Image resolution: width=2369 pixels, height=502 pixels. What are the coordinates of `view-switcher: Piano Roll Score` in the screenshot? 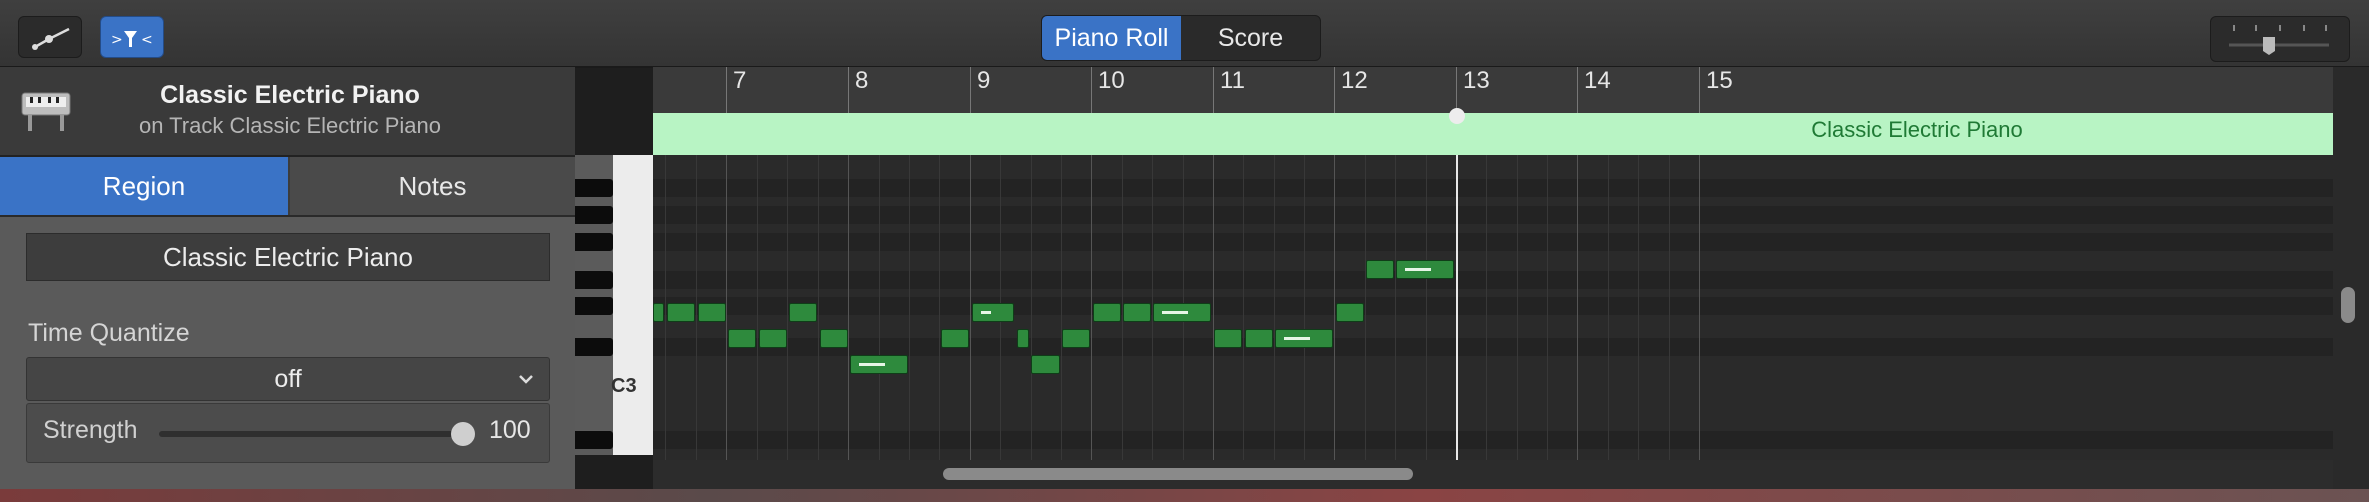 It's located at (1181, 38).